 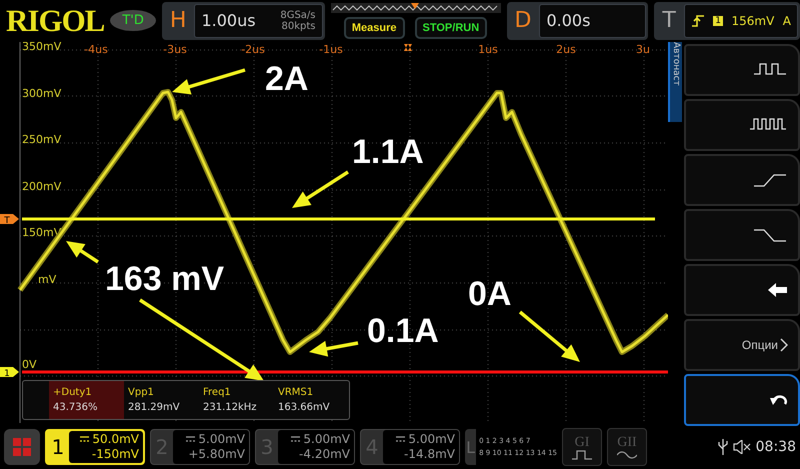 What do you see at coordinates (42, 93) in the screenshot?
I see `axis-label: 300mV` at bounding box center [42, 93].